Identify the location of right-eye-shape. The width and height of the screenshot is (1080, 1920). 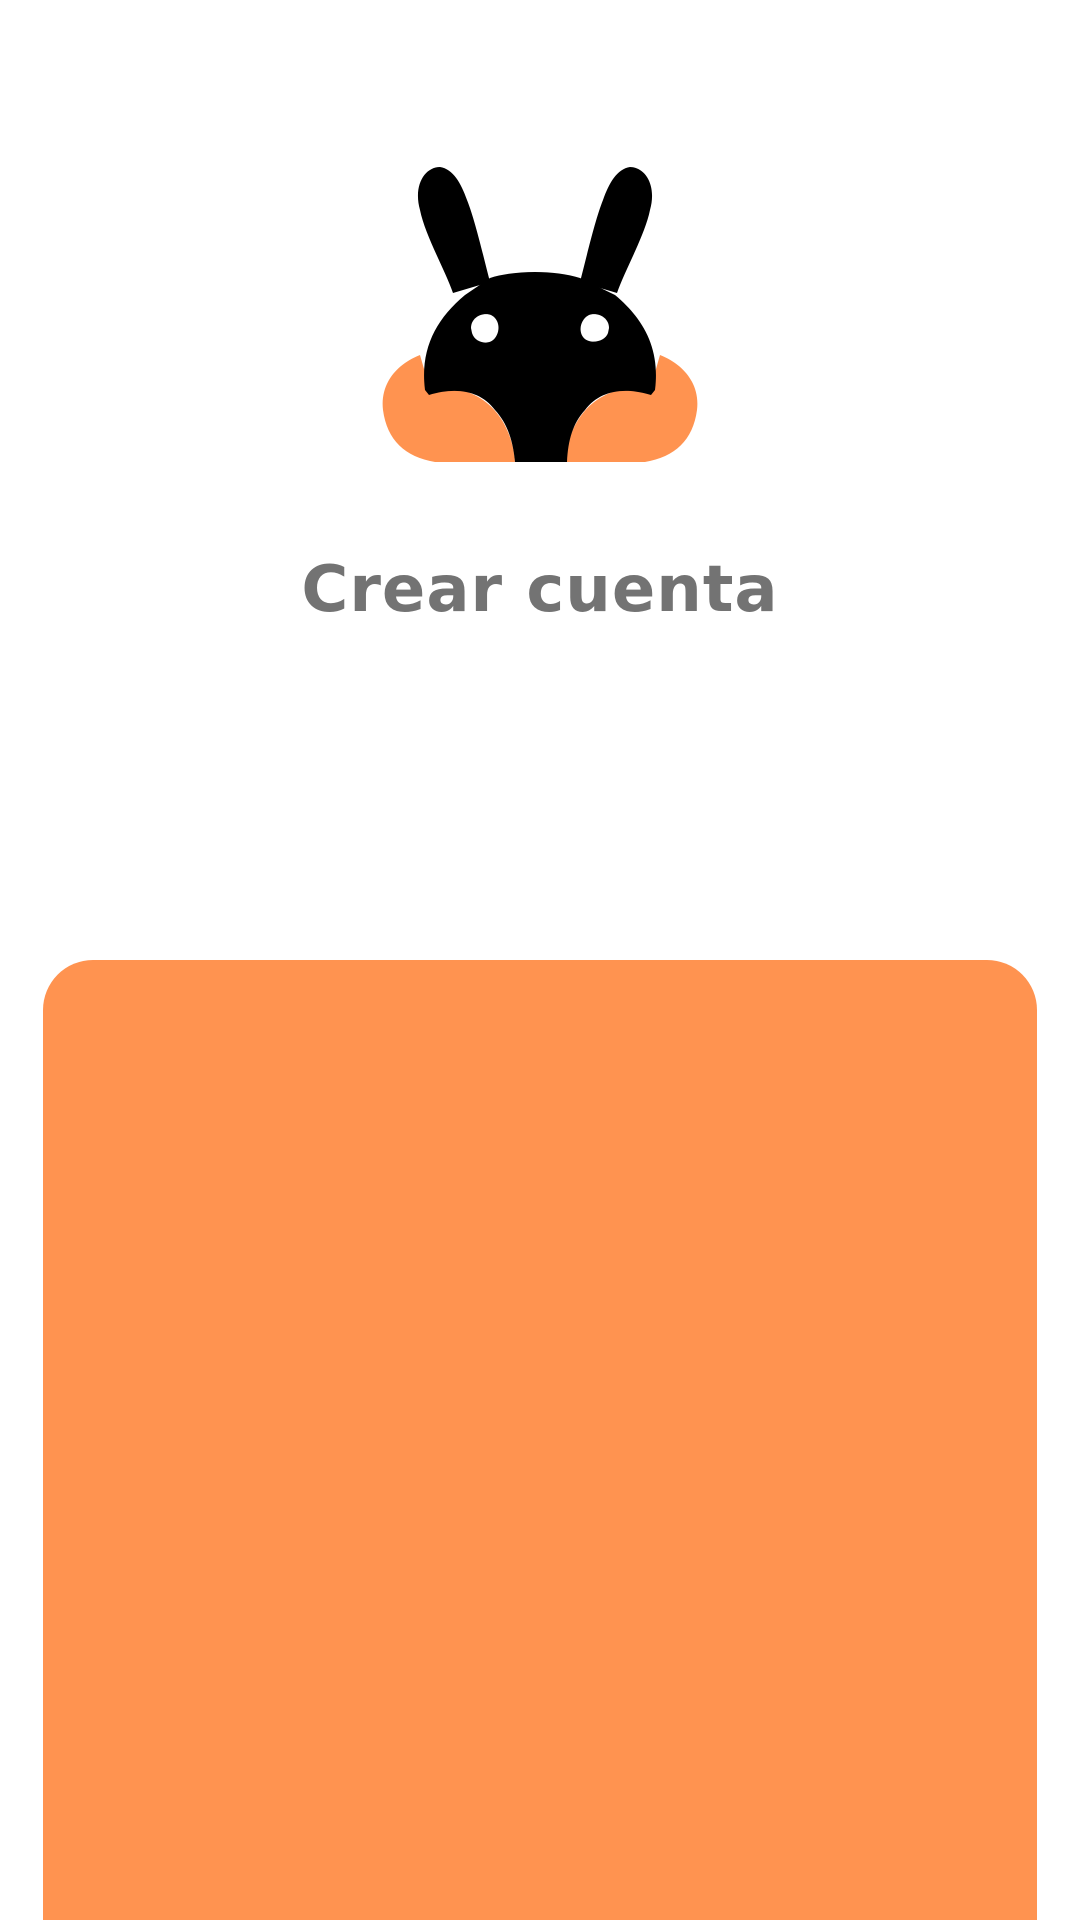
(594, 328).